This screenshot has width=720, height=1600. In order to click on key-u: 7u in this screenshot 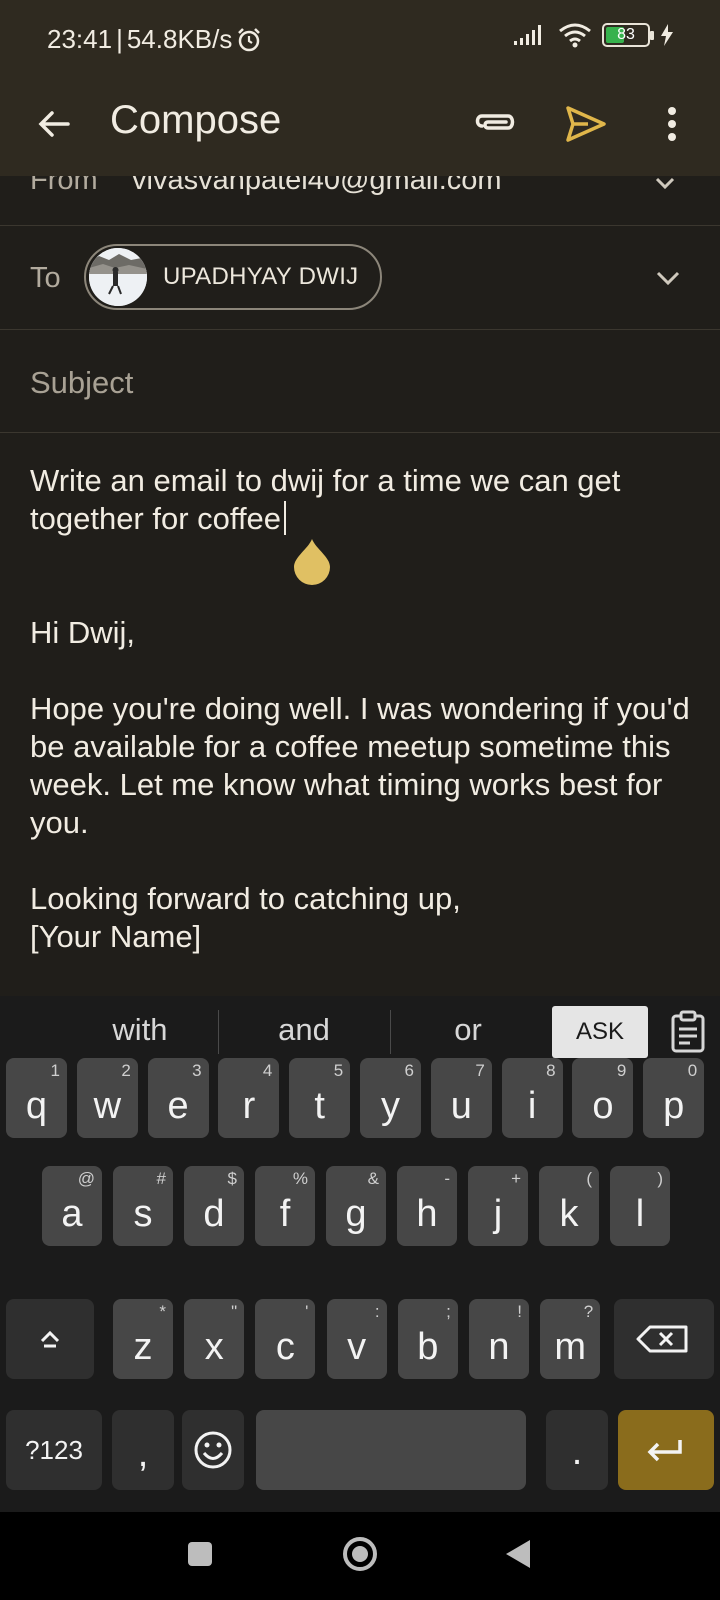, I will do `click(461, 1098)`.